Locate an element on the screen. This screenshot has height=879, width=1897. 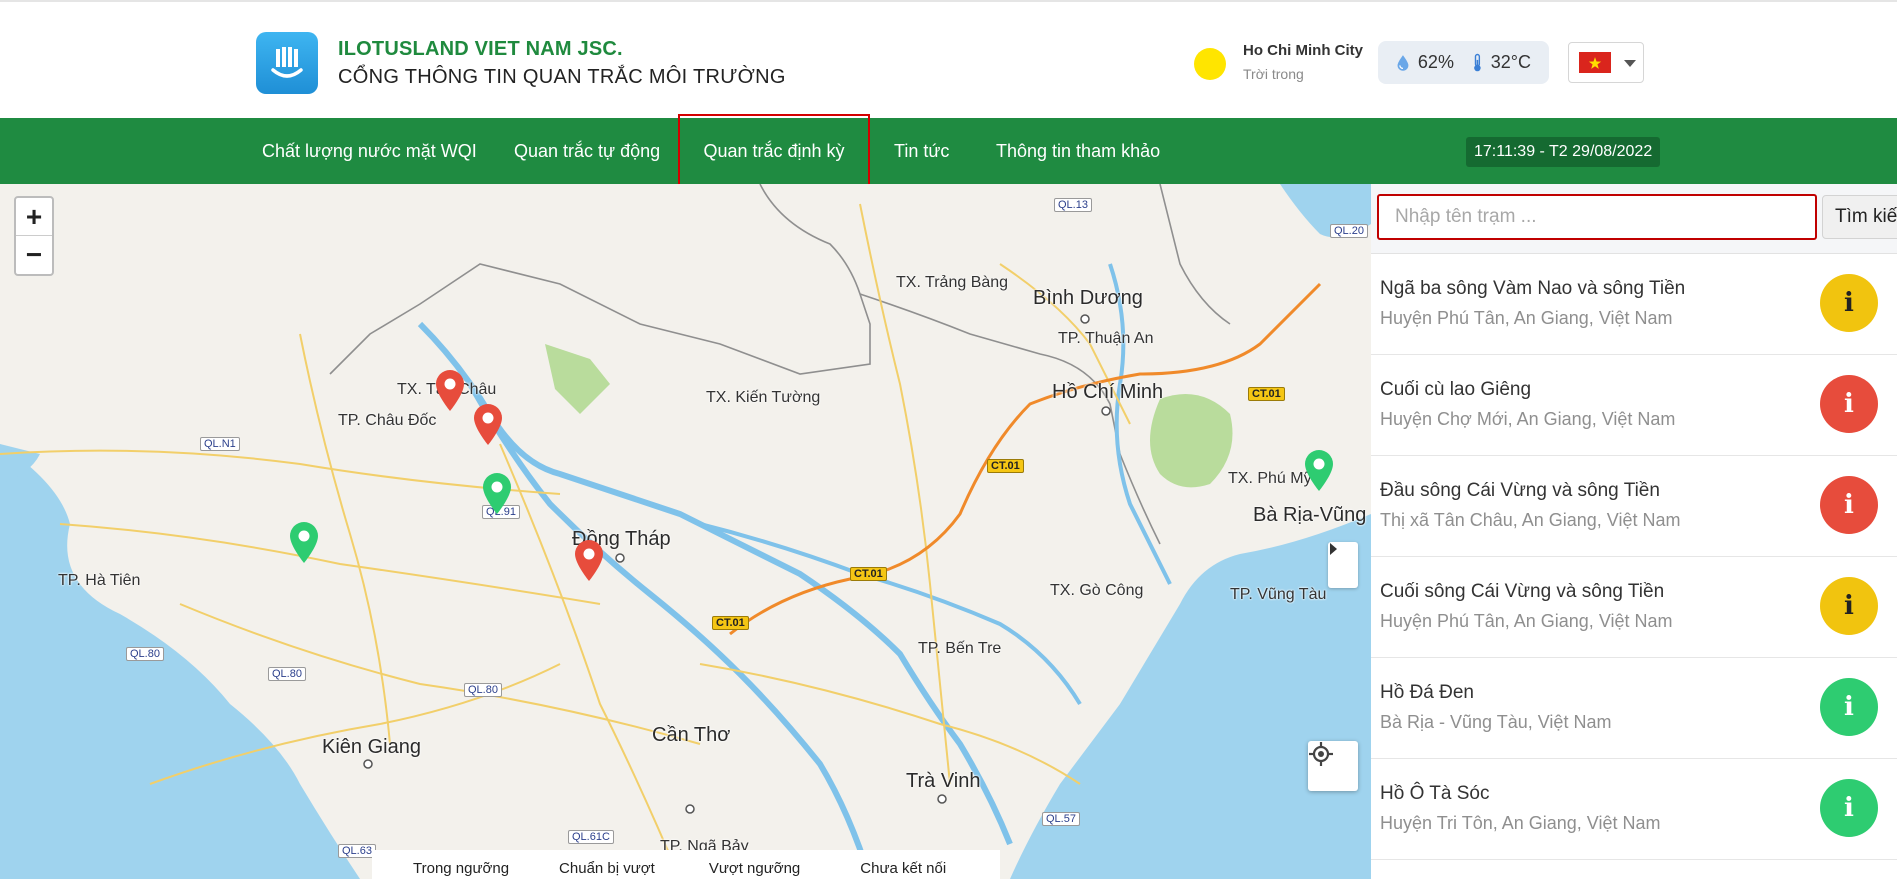
nav-item-news: Tin tức is located at coordinates (921, 151).